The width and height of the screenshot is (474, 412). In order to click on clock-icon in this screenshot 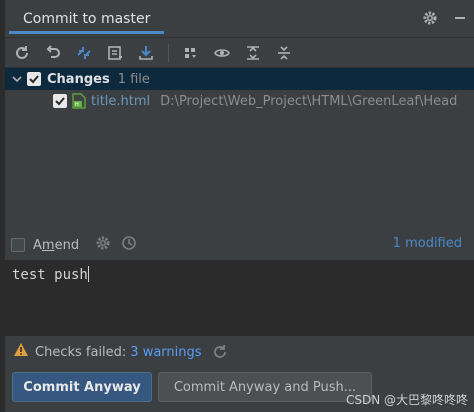, I will do `click(129, 245)`.